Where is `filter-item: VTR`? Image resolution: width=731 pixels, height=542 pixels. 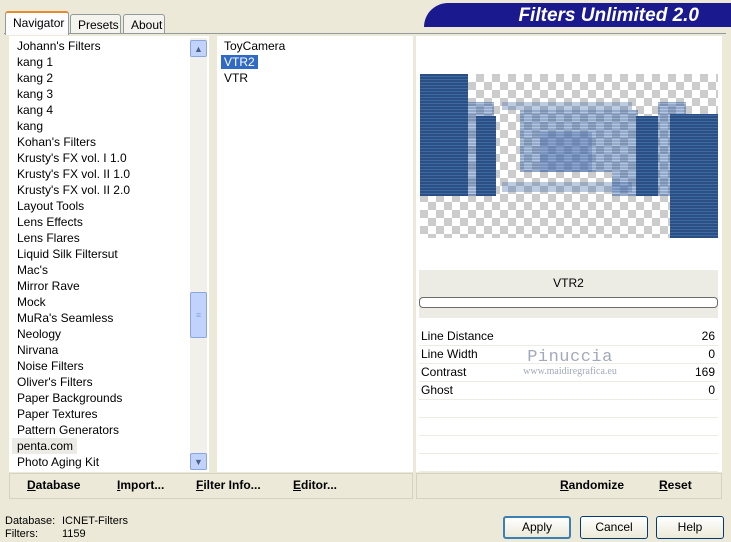 filter-item: VTR is located at coordinates (314, 78).